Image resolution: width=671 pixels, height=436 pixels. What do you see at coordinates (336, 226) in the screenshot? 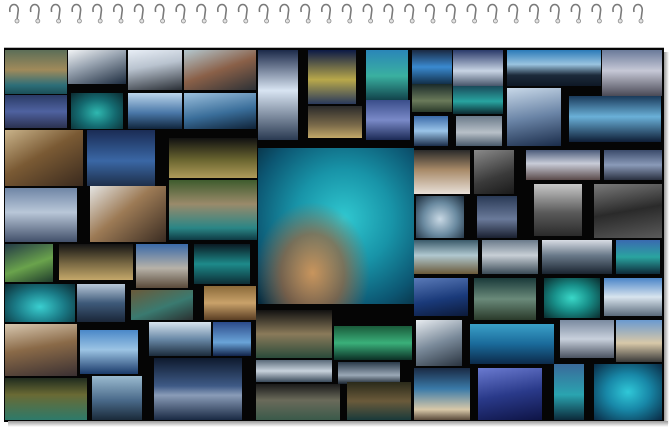
I see `photo-tile-large` at bounding box center [336, 226].